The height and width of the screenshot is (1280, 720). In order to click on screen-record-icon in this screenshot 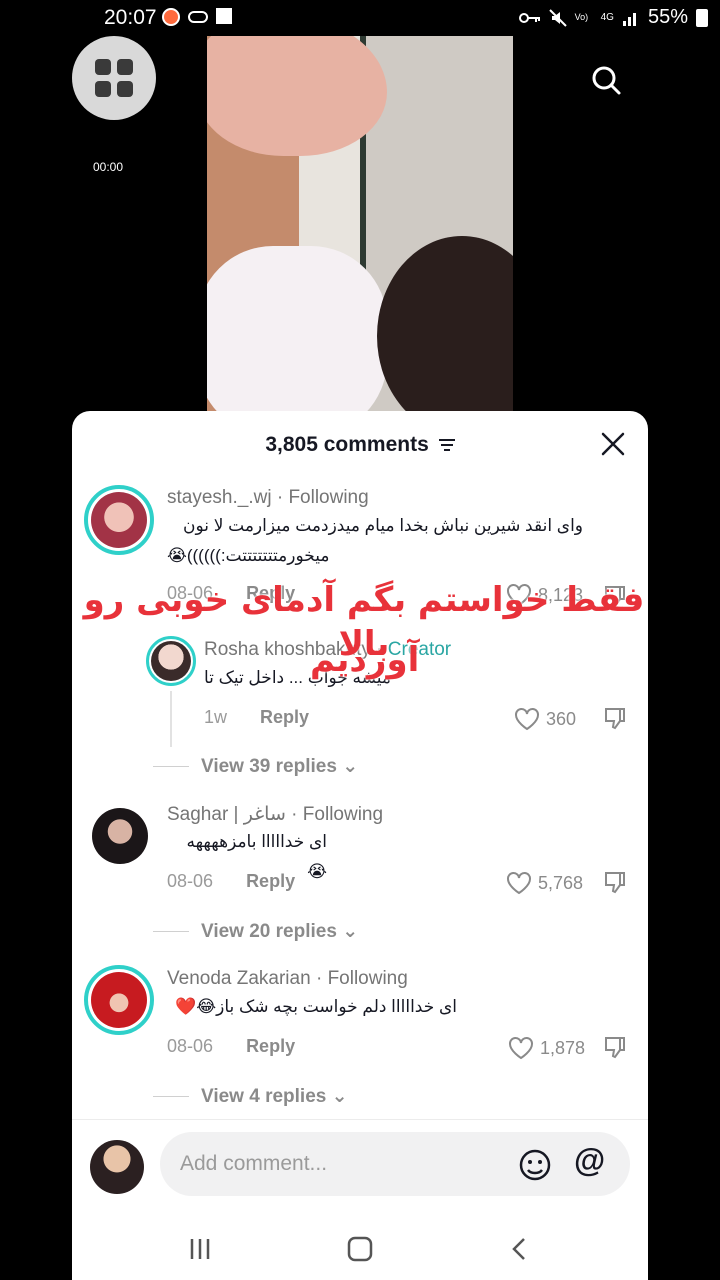, I will do `click(171, 17)`.